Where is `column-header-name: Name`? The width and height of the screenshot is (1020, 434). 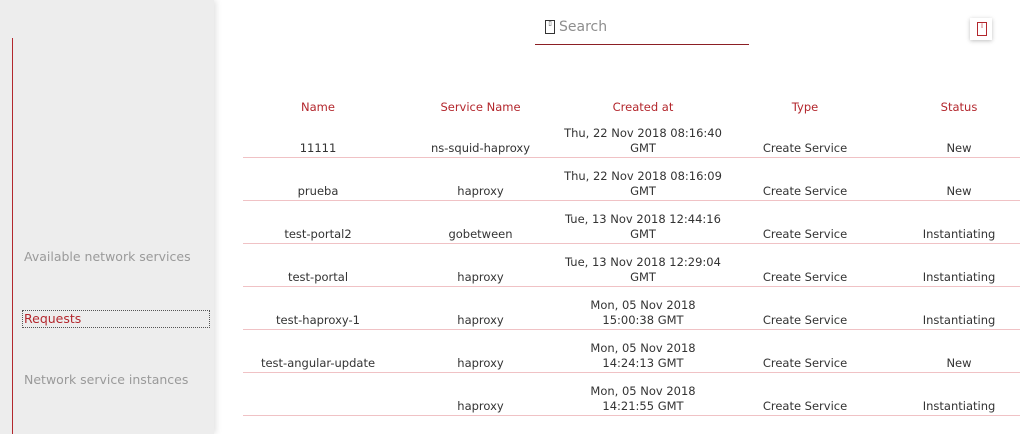 column-header-name: Name is located at coordinates (318, 107).